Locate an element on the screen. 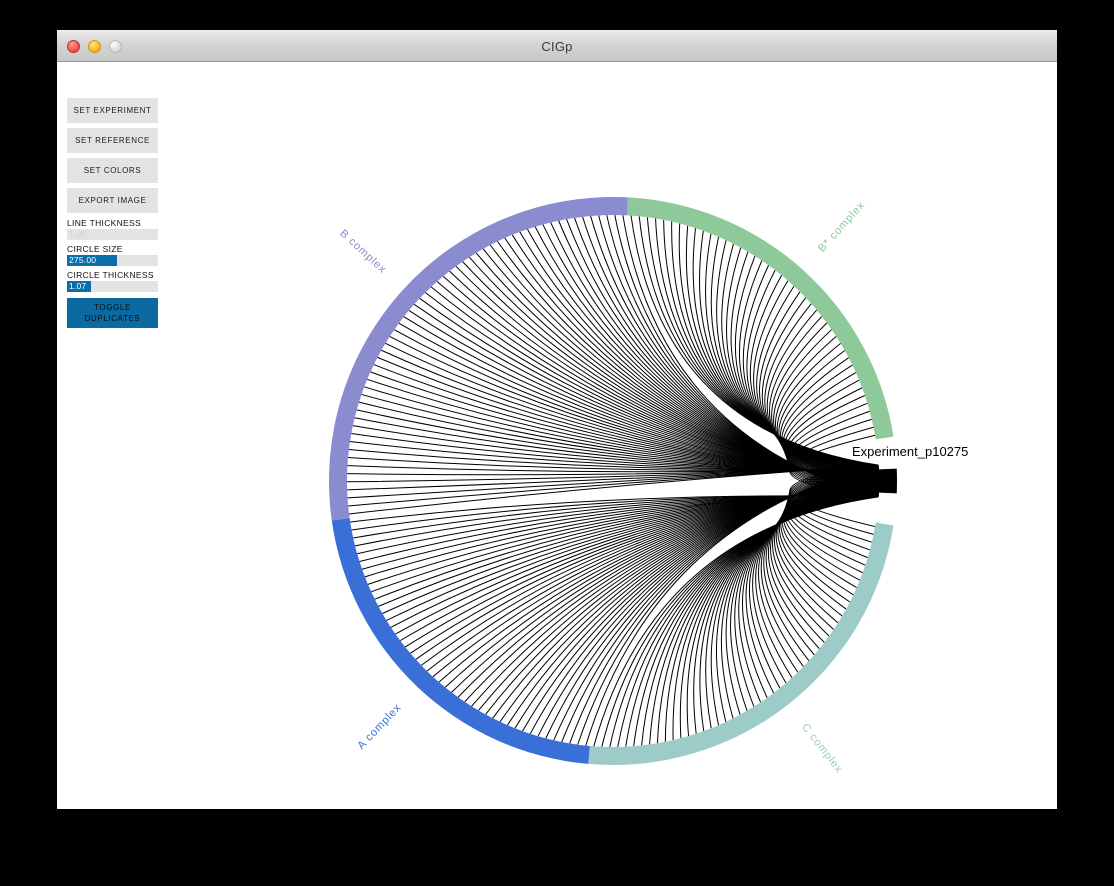 The width and height of the screenshot is (1114, 886). arc-label-b-complex: B* complex is located at coordinates (842, 226).